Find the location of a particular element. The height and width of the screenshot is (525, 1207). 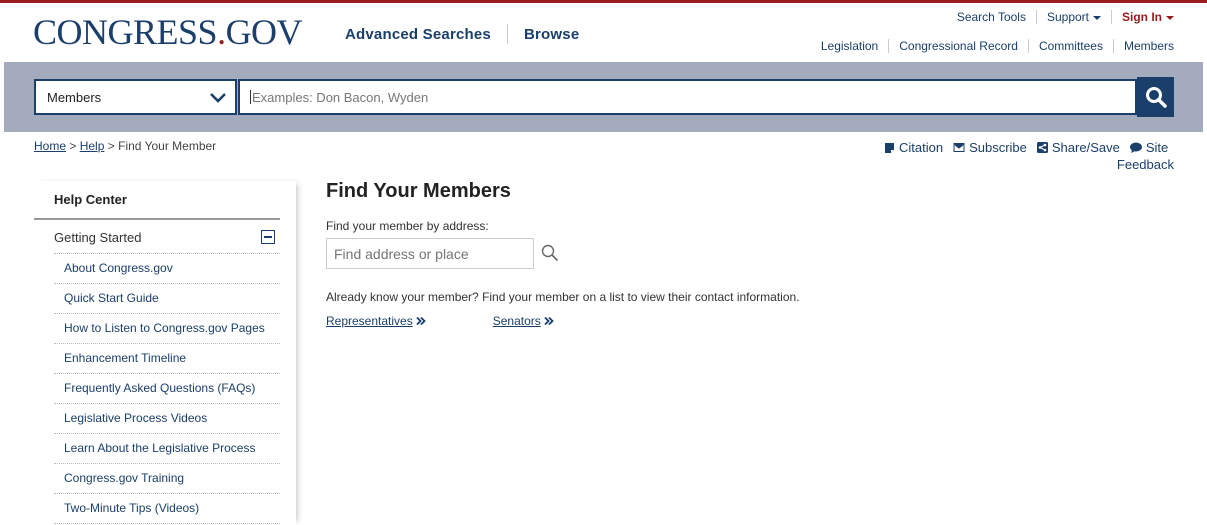

browse-link: Browse is located at coordinates (551, 34).